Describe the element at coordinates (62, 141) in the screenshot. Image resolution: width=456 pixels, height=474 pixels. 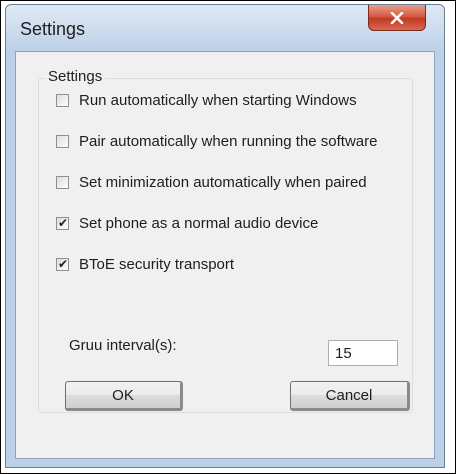
I see `checkbox-auto-pair` at that location.